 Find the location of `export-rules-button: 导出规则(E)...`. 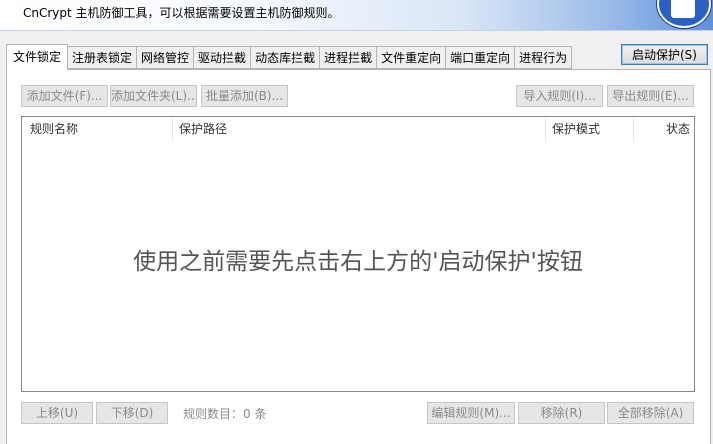

export-rules-button: 导出规则(E)... is located at coordinates (650, 96).